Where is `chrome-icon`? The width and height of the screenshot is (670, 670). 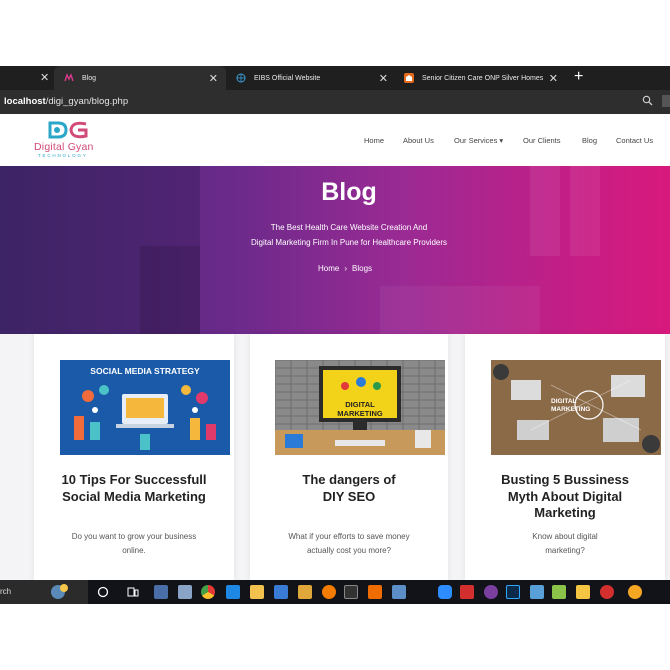
chrome-icon is located at coordinates (208, 592).